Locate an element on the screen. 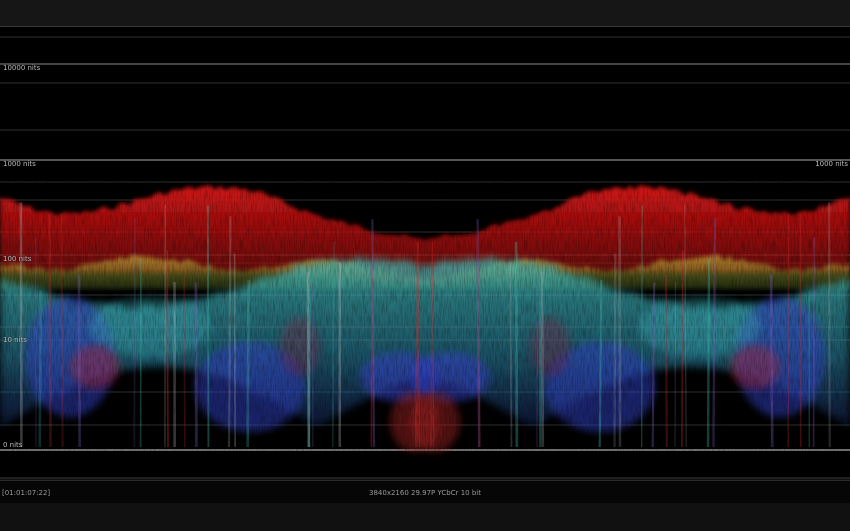 The image size is (850, 531). label-100-nits: 100 nits is located at coordinates (17, 259).